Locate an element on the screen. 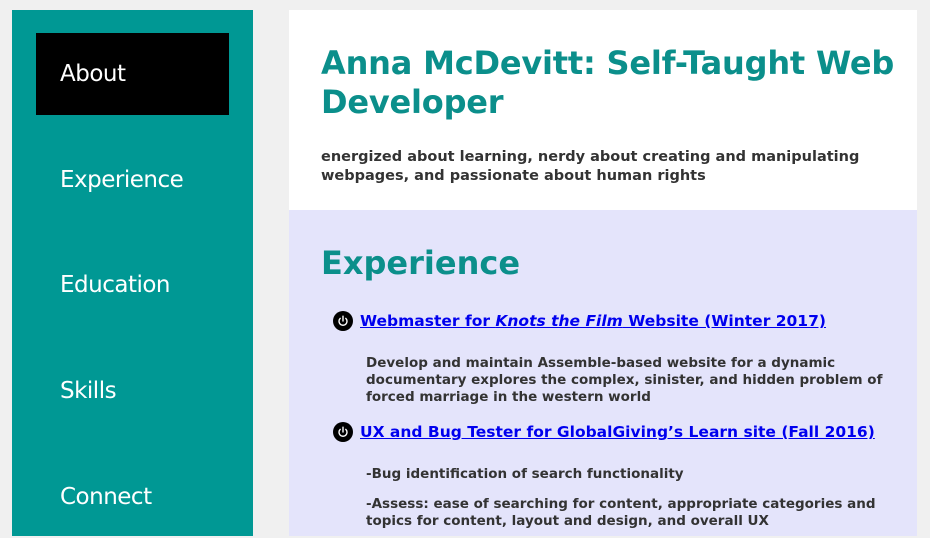  nav-item-label: Experience is located at coordinates (122, 180).